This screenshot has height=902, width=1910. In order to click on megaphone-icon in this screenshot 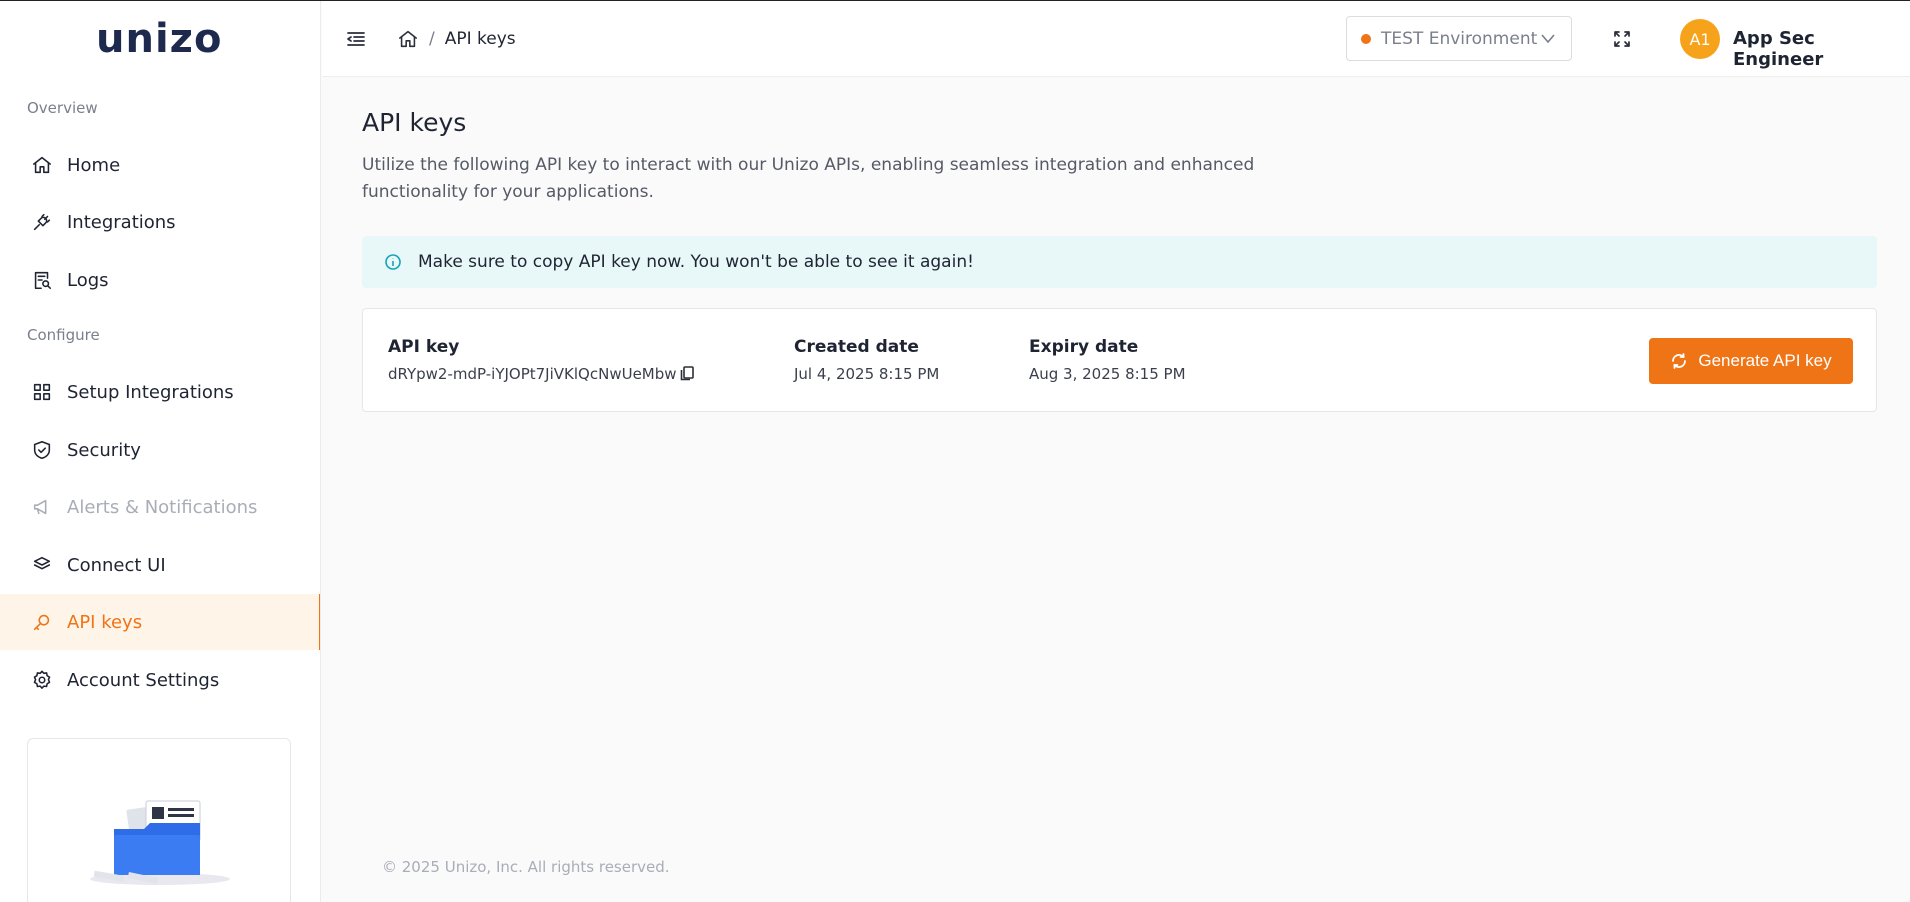, I will do `click(42, 507)`.